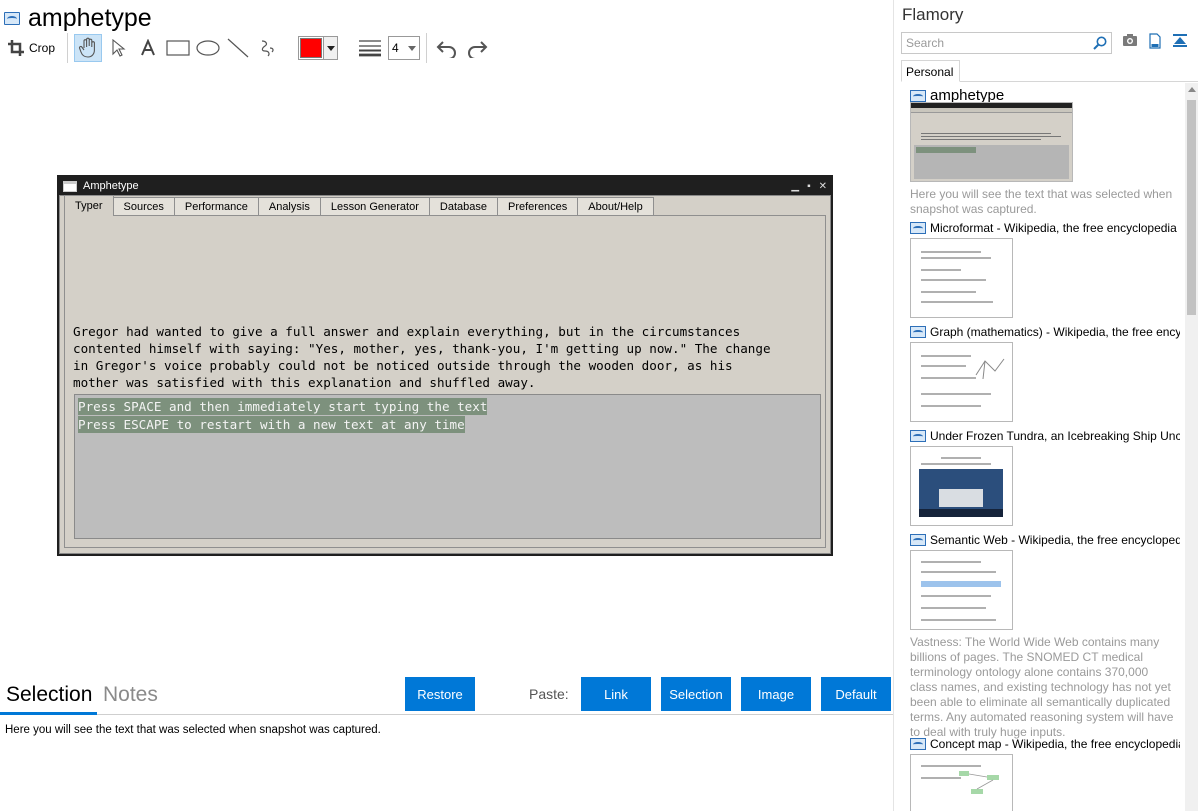 Image resolution: width=1198 pixels, height=811 pixels. I want to click on hand-tool-button, so click(88, 48).